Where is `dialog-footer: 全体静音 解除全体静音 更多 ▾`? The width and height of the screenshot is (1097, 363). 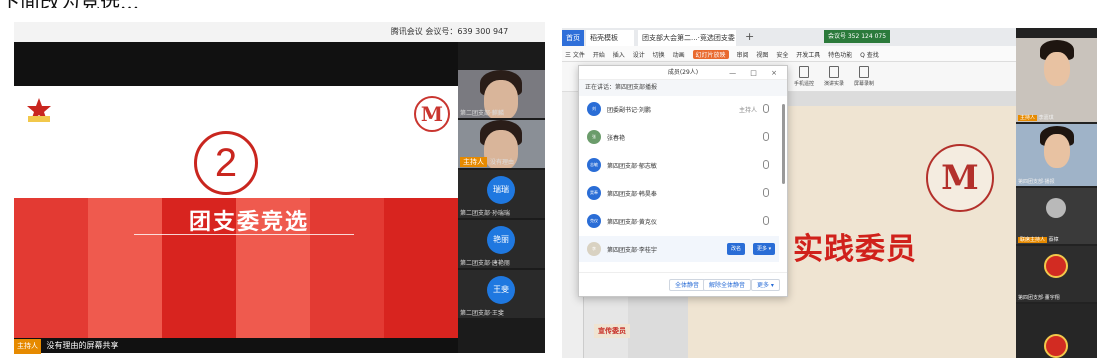 dialog-footer: 全体静音 解除全体静音 更多 ▾ is located at coordinates (683, 284).